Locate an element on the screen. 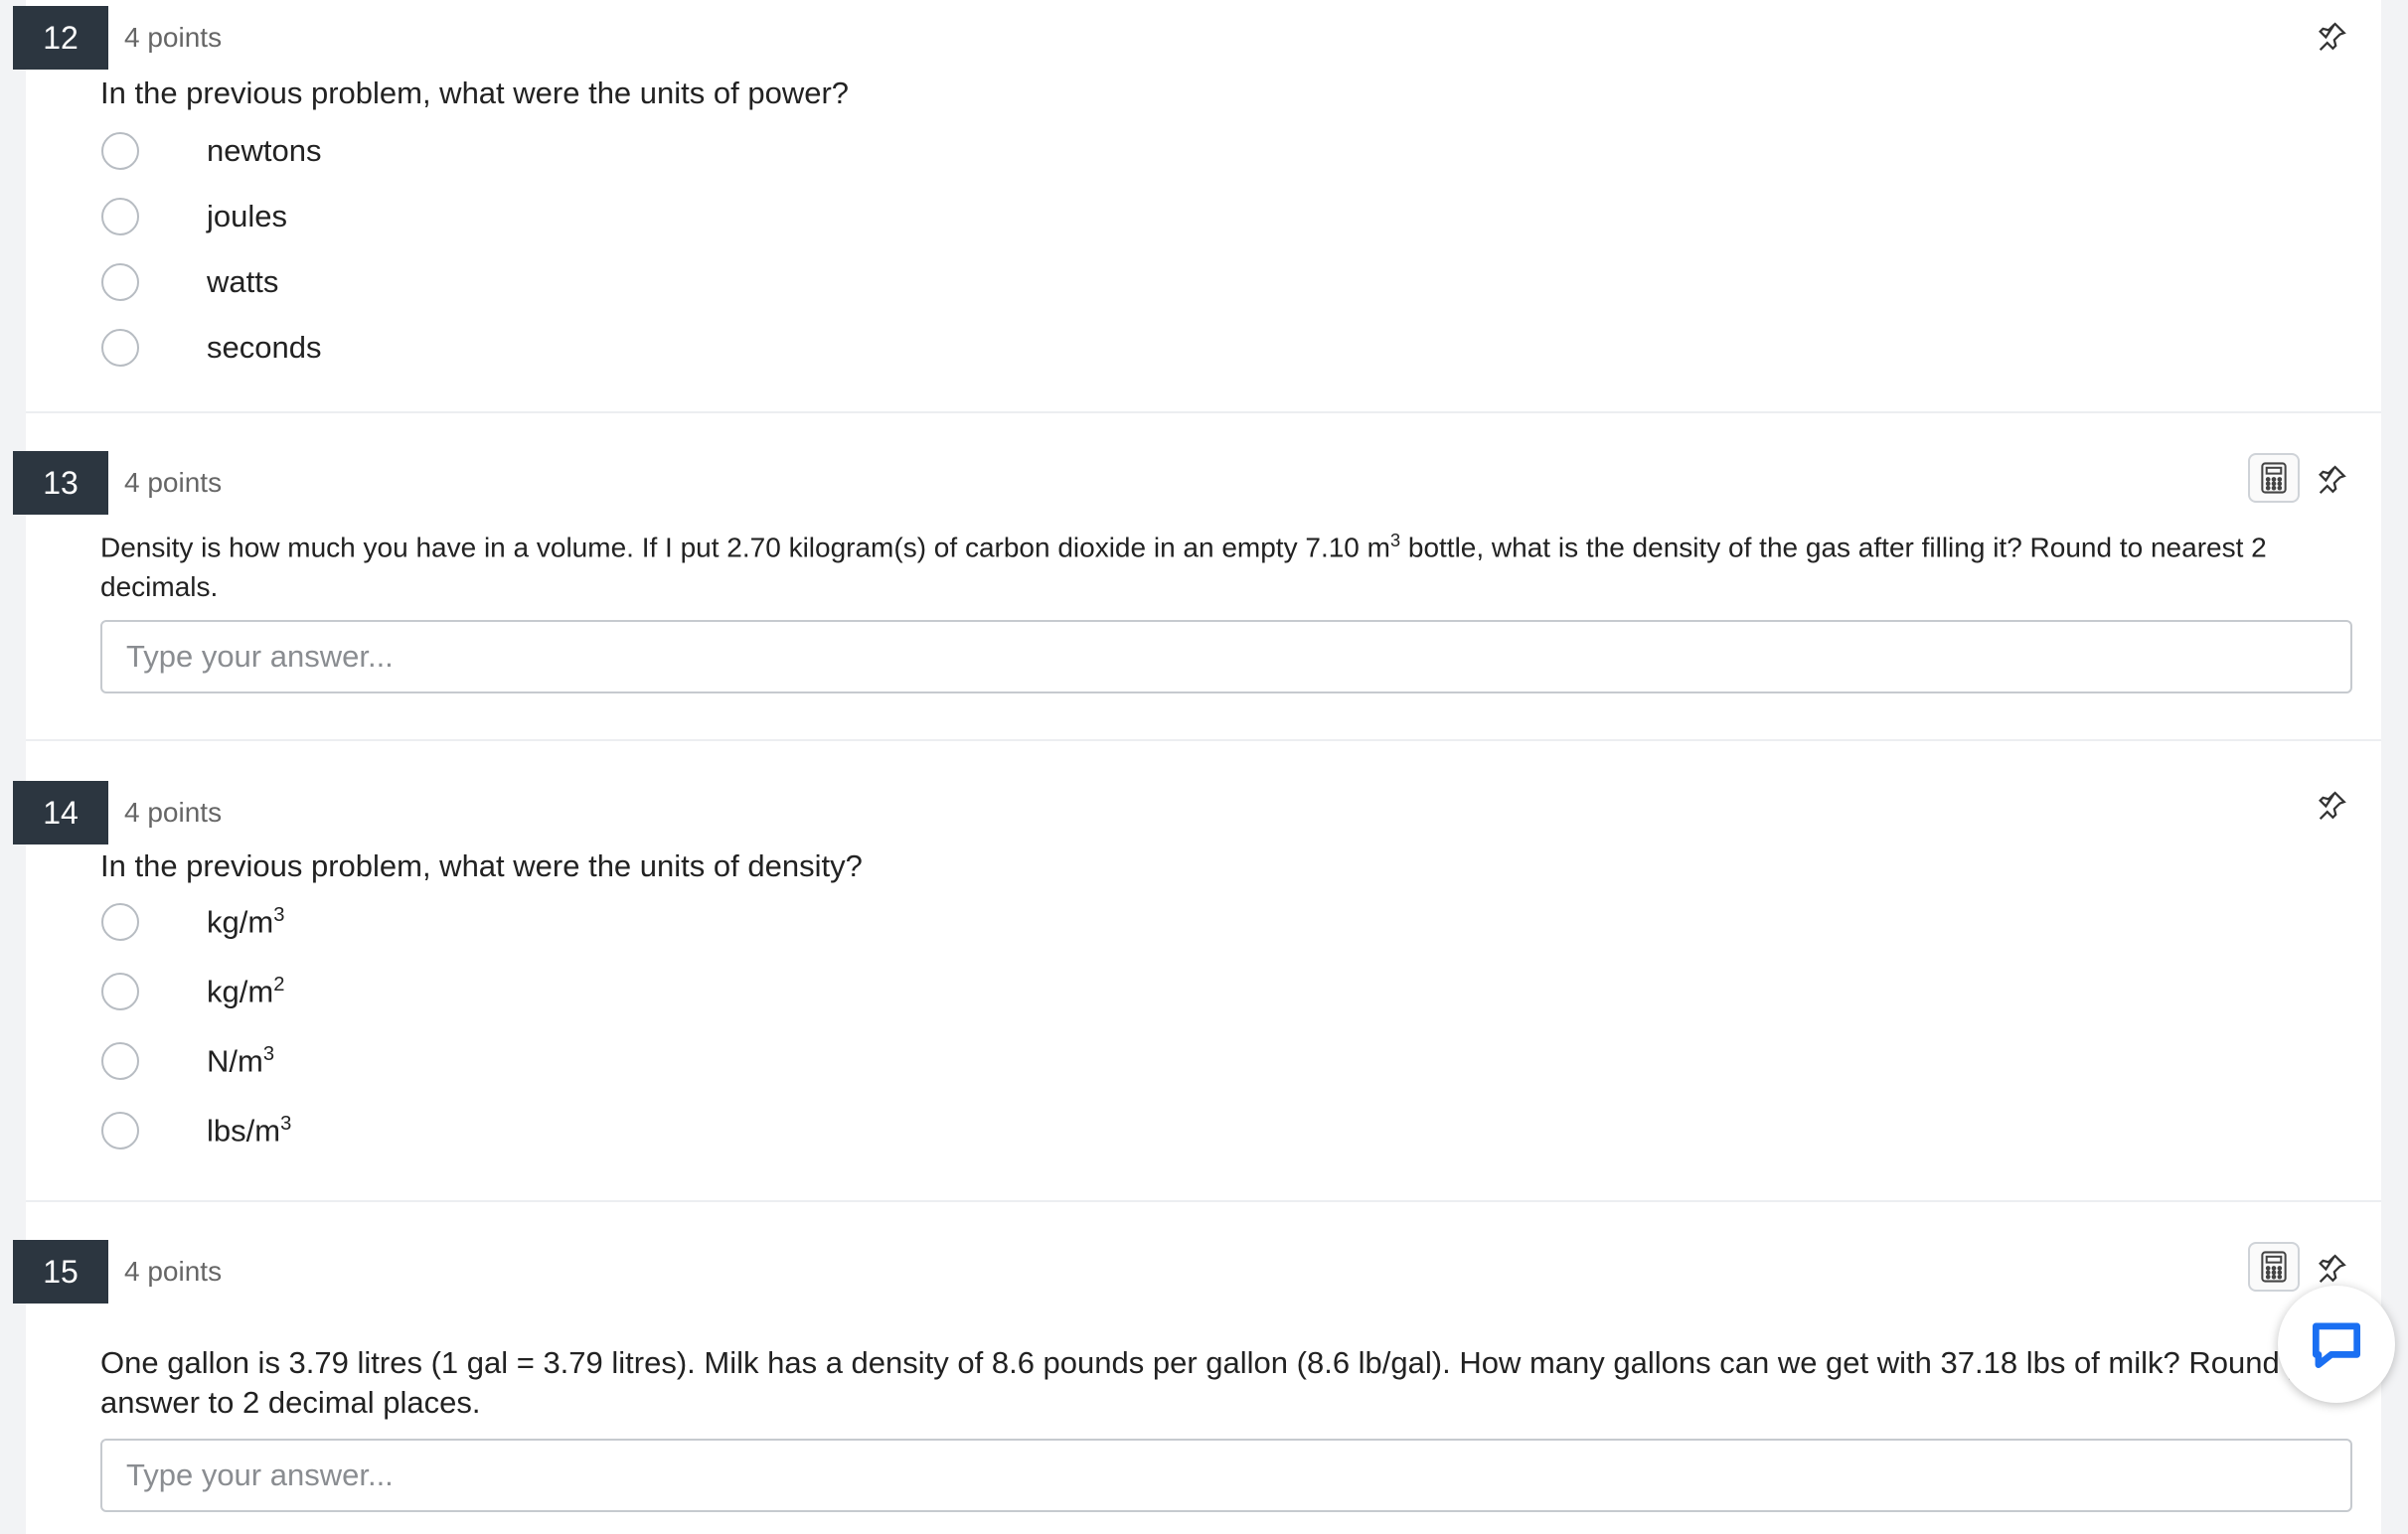 The width and height of the screenshot is (2408, 1534). option-label: seconds is located at coordinates (264, 347).